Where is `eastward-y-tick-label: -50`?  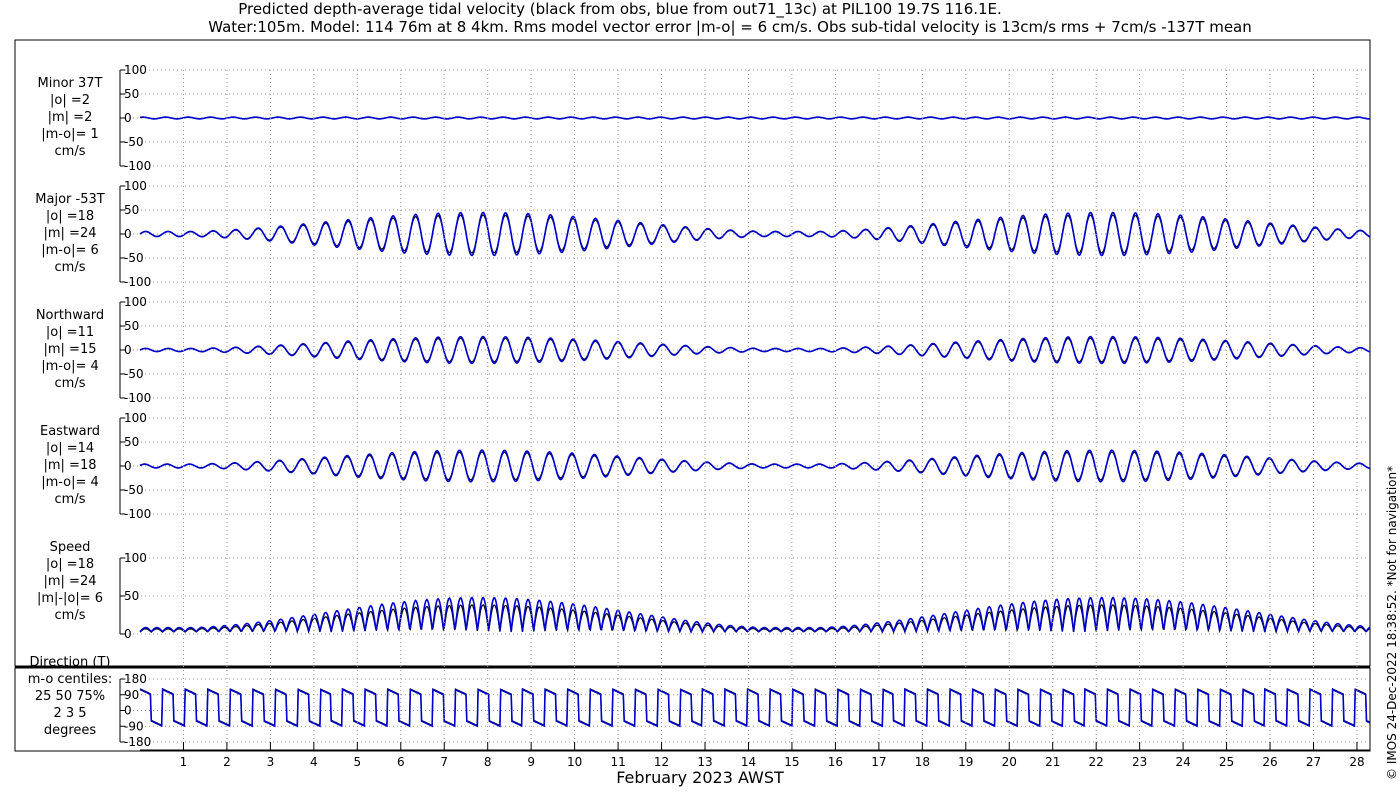
eastward-y-tick-label: -50 is located at coordinates (134, 490).